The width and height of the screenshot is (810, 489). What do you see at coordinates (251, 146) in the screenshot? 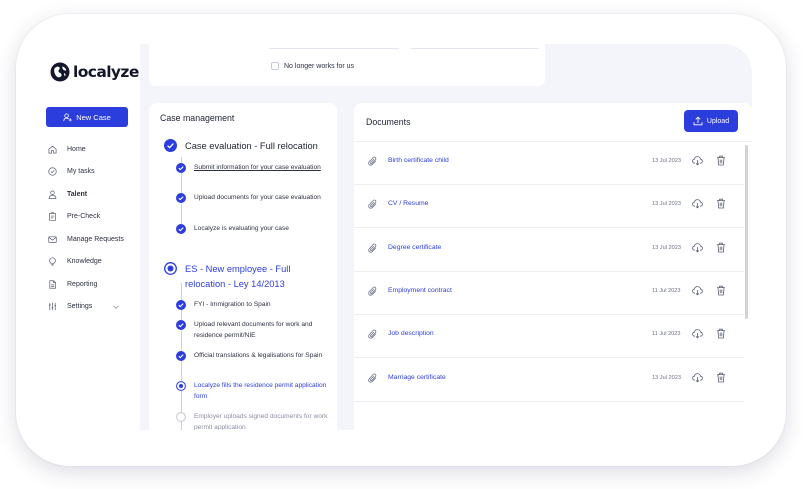
I see `phase-title: Case evaluation - Full relocation` at bounding box center [251, 146].